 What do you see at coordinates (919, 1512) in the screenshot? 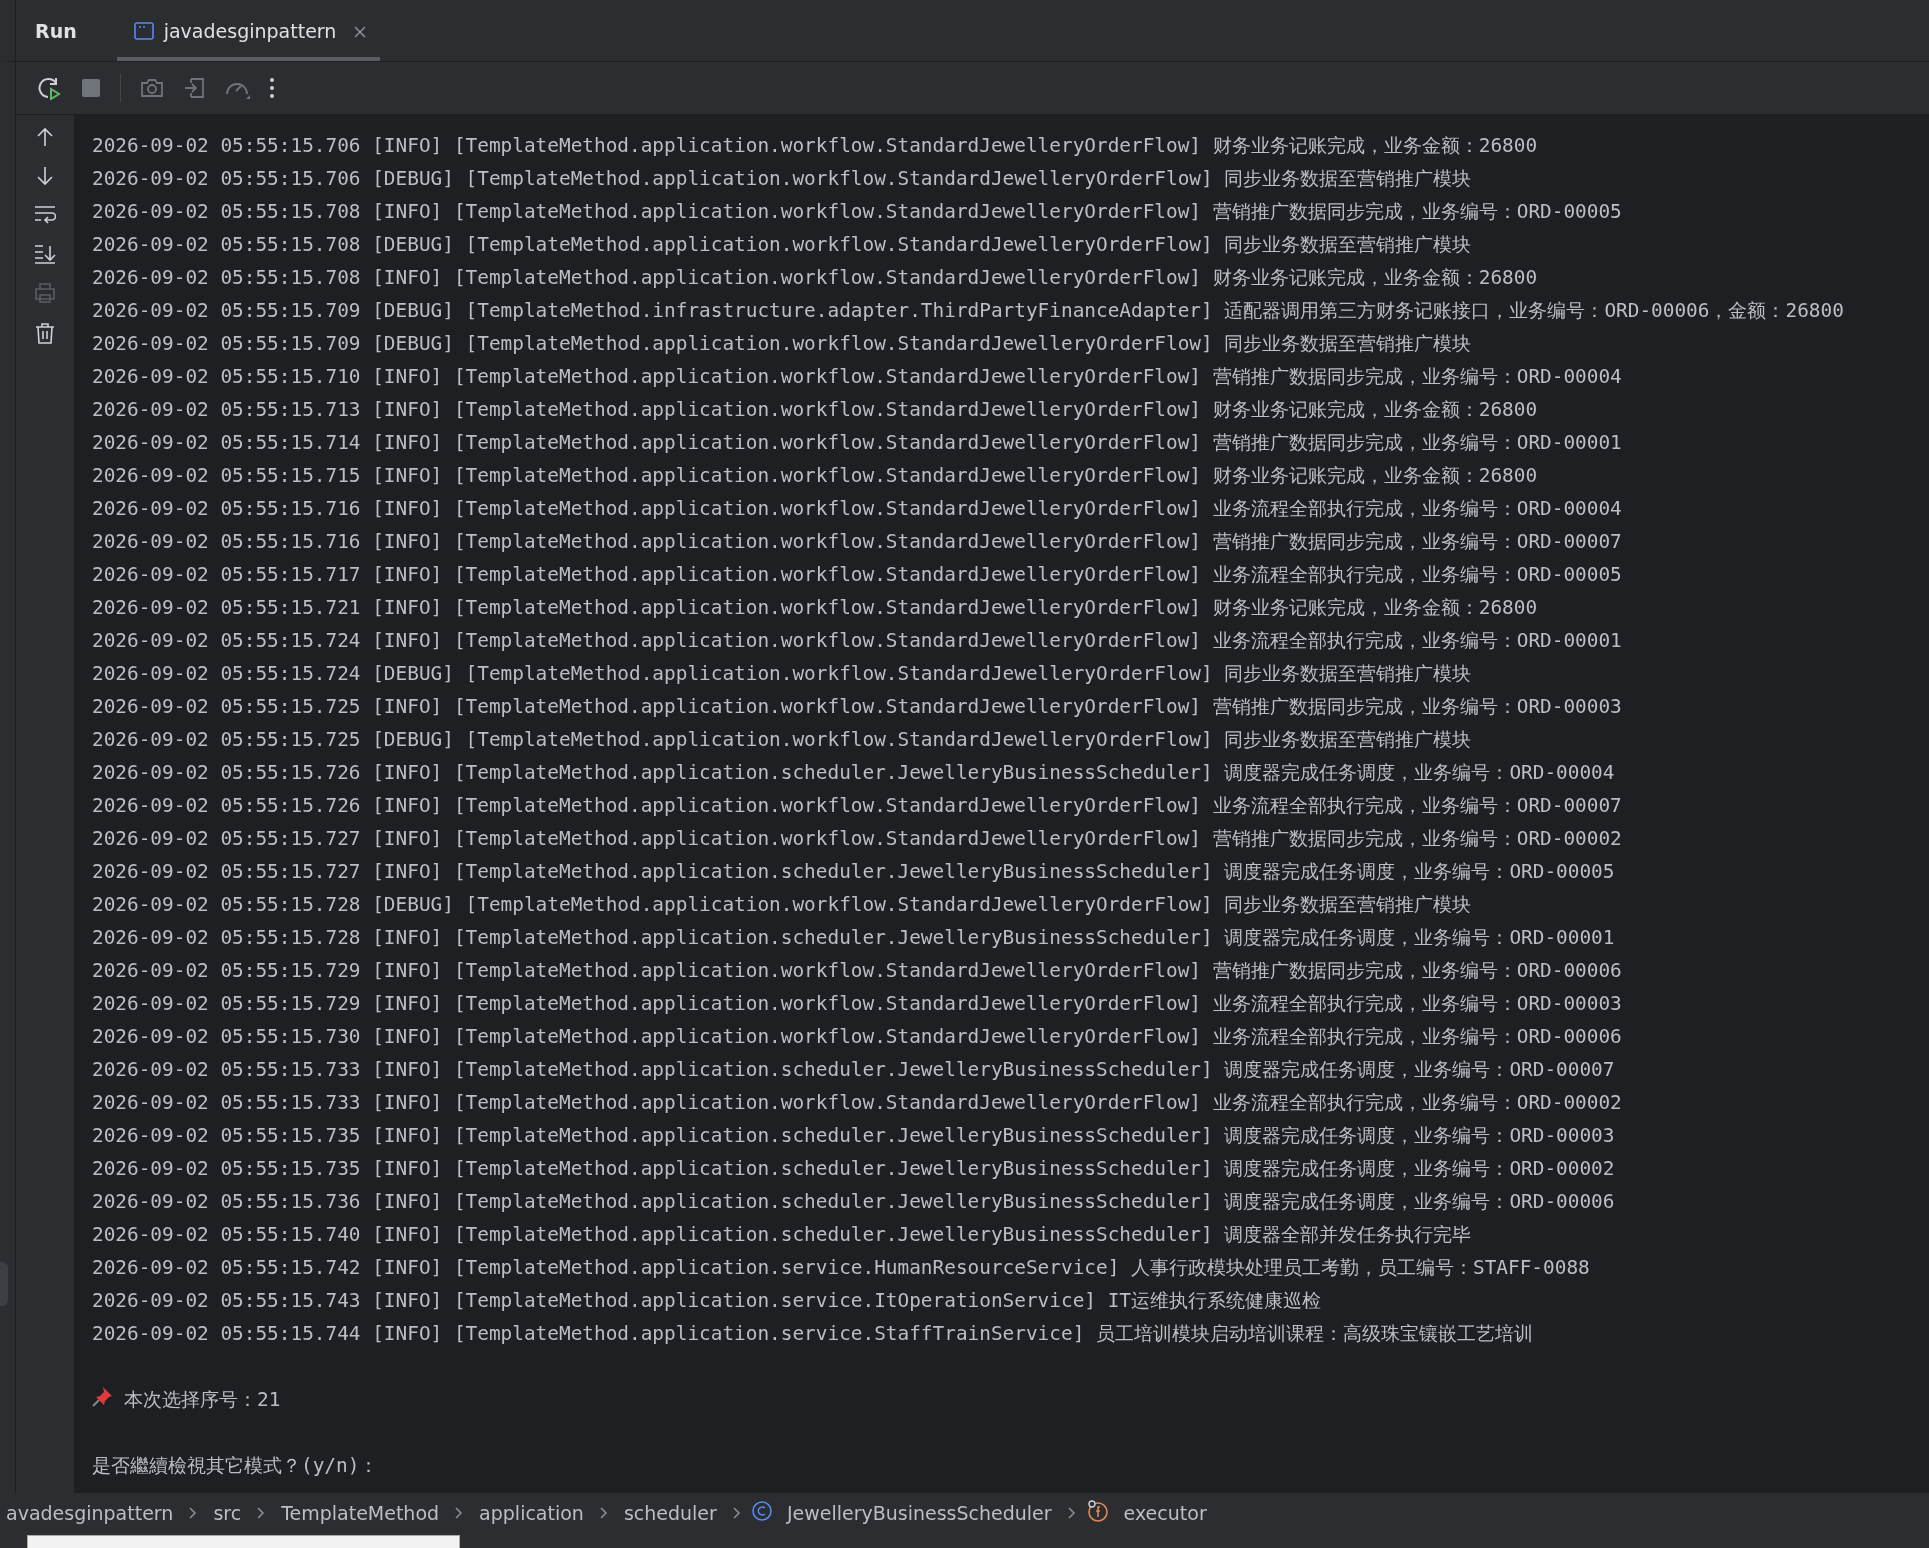
I see `breadcrumb-item: JewelleryBusinessScheduler` at bounding box center [919, 1512].